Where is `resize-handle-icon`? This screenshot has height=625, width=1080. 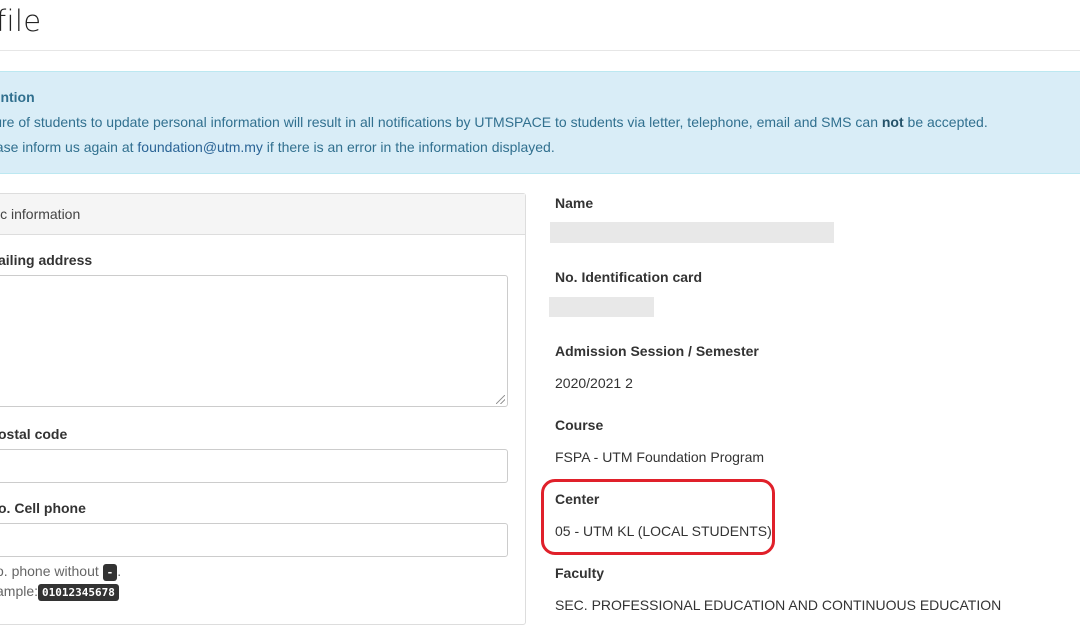
resize-handle-icon is located at coordinates (500, 399).